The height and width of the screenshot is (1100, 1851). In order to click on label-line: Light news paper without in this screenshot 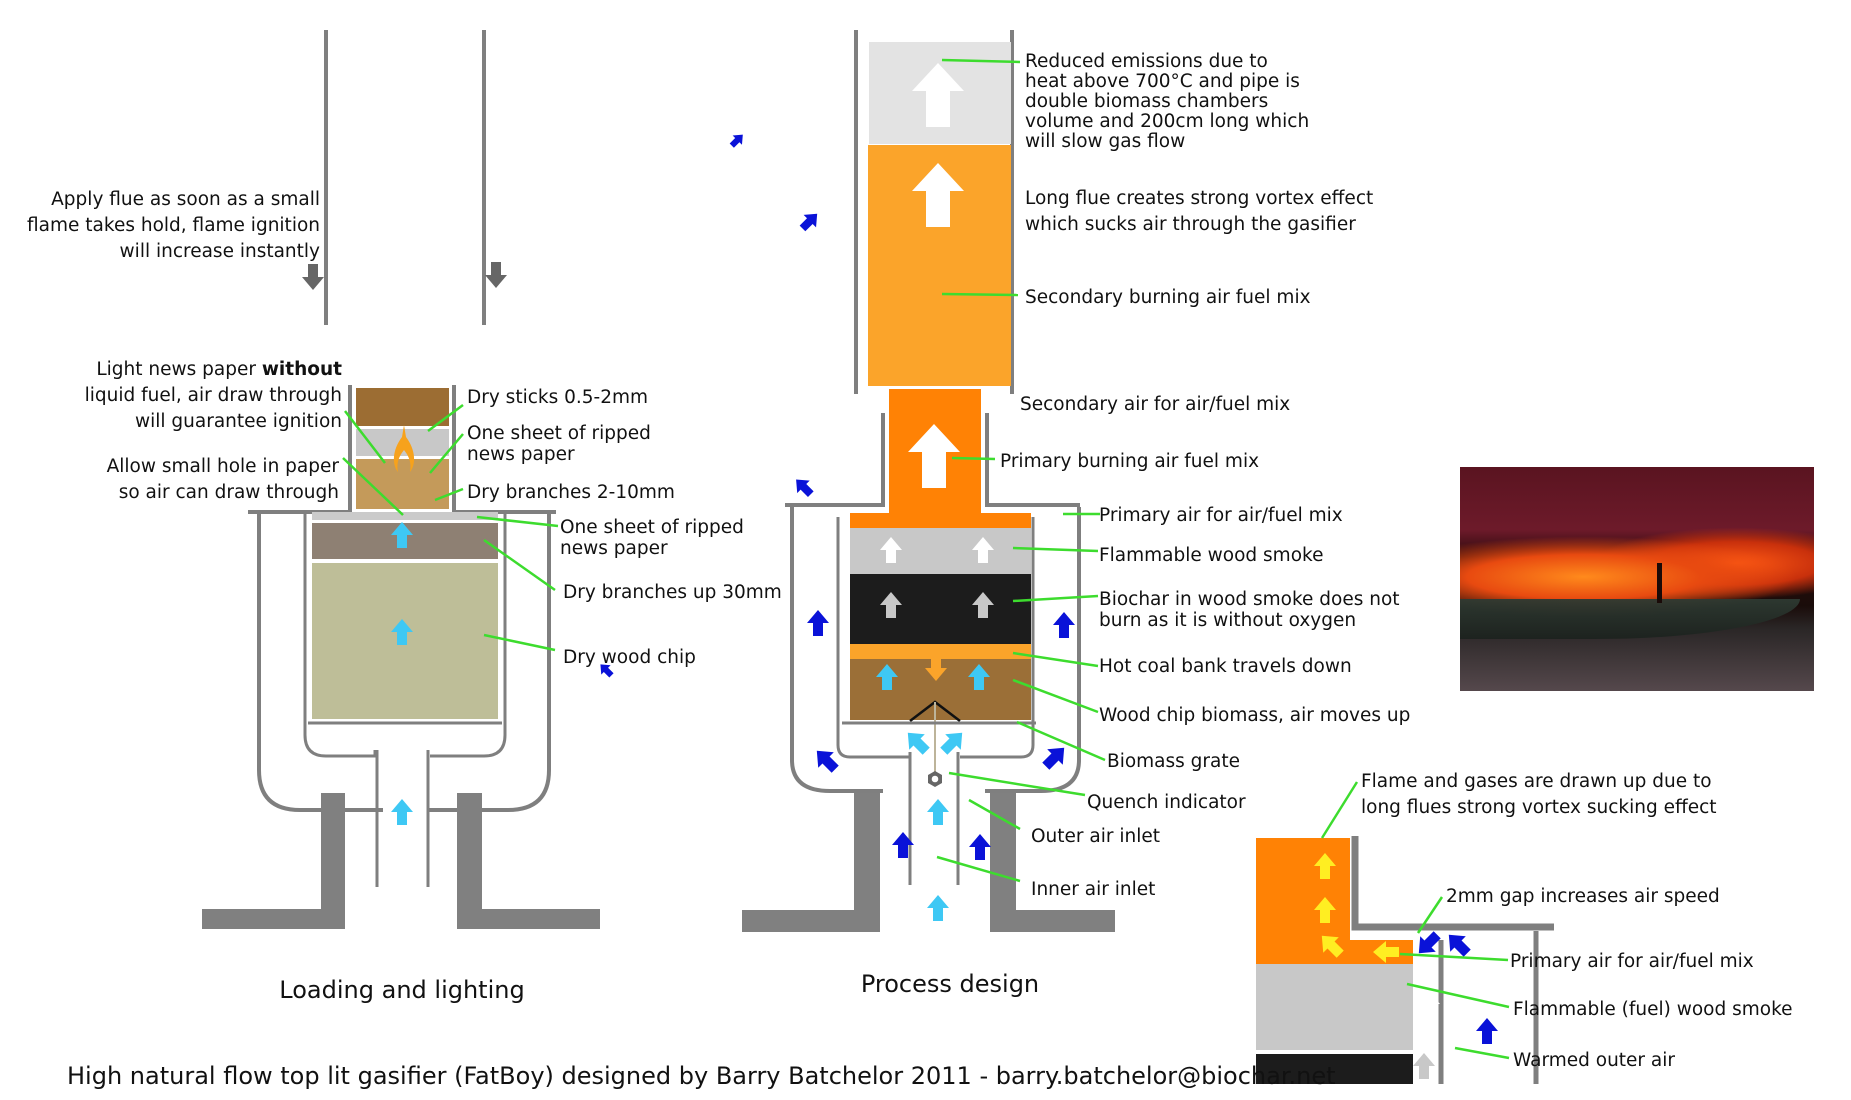, I will do `click(219, 369)`.